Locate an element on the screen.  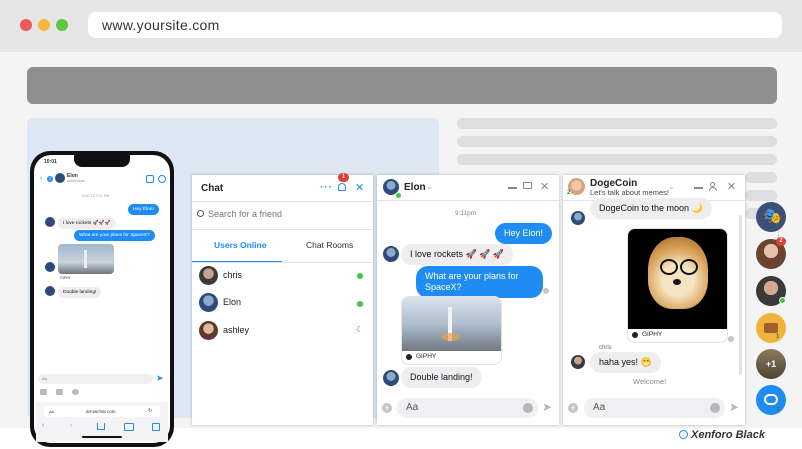
online-status-icon is located at coordinates (360, 276).